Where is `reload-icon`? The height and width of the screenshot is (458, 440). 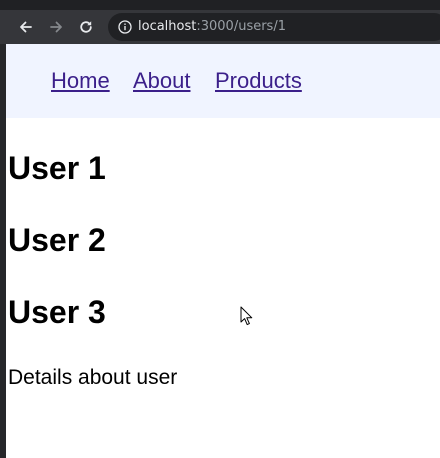 reload-icon is located at coordinates (86, 27).